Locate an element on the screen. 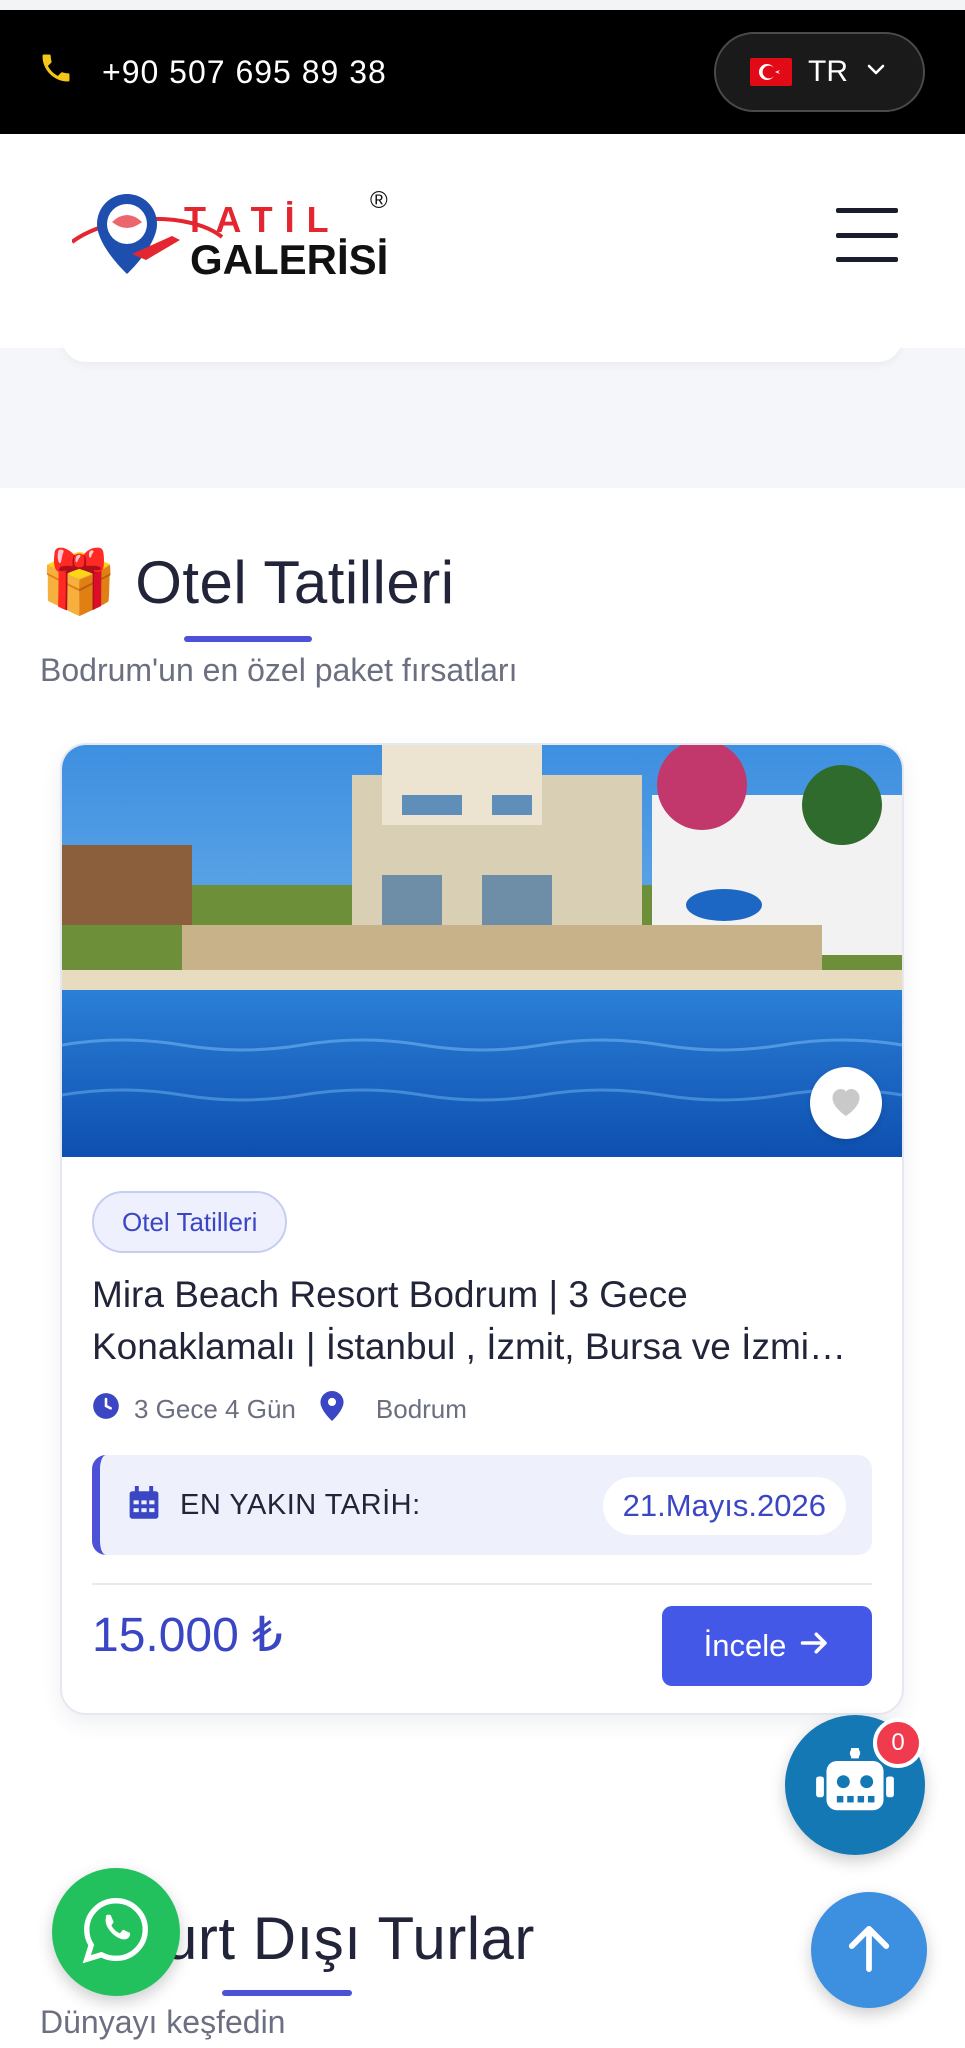 Image resolution: width=965 pixels, height=2048 pixels. section-title: Otel Tatilleri is located at coordinates (295, 582).